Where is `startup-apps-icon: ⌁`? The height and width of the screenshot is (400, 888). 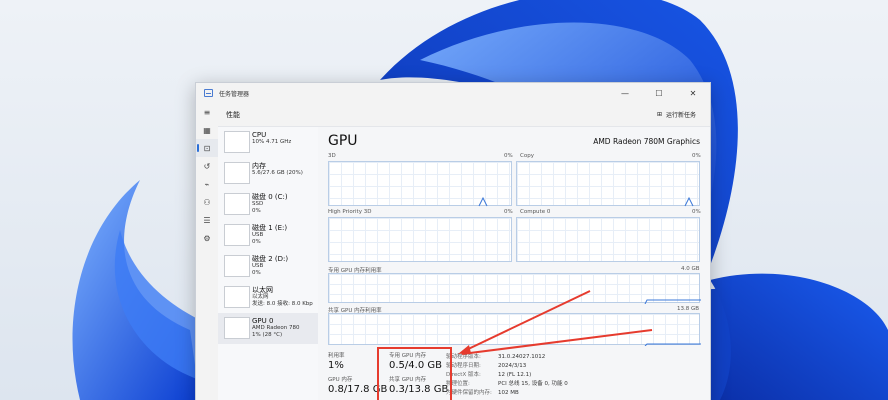
startup-apps-icon: ⌁ is located at coordinates (207, 184).